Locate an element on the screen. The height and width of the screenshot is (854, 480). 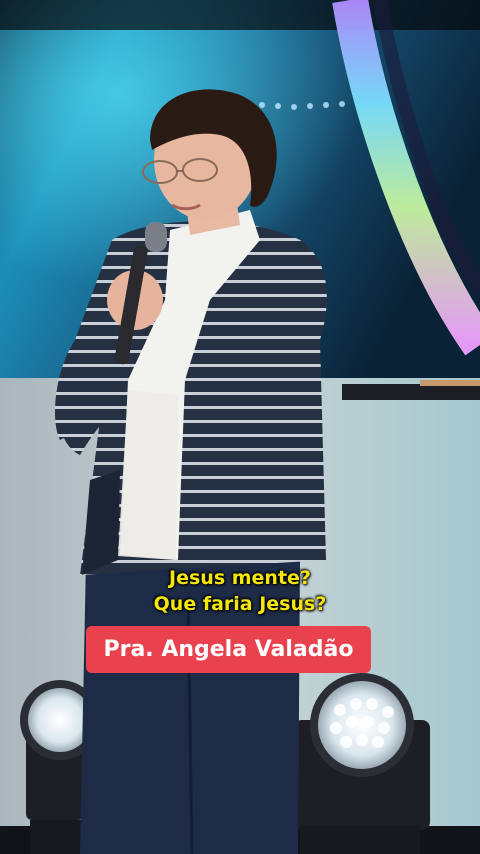
speaker-name-label: Pra. Angela Valadão is located at coordinates (228, 649).